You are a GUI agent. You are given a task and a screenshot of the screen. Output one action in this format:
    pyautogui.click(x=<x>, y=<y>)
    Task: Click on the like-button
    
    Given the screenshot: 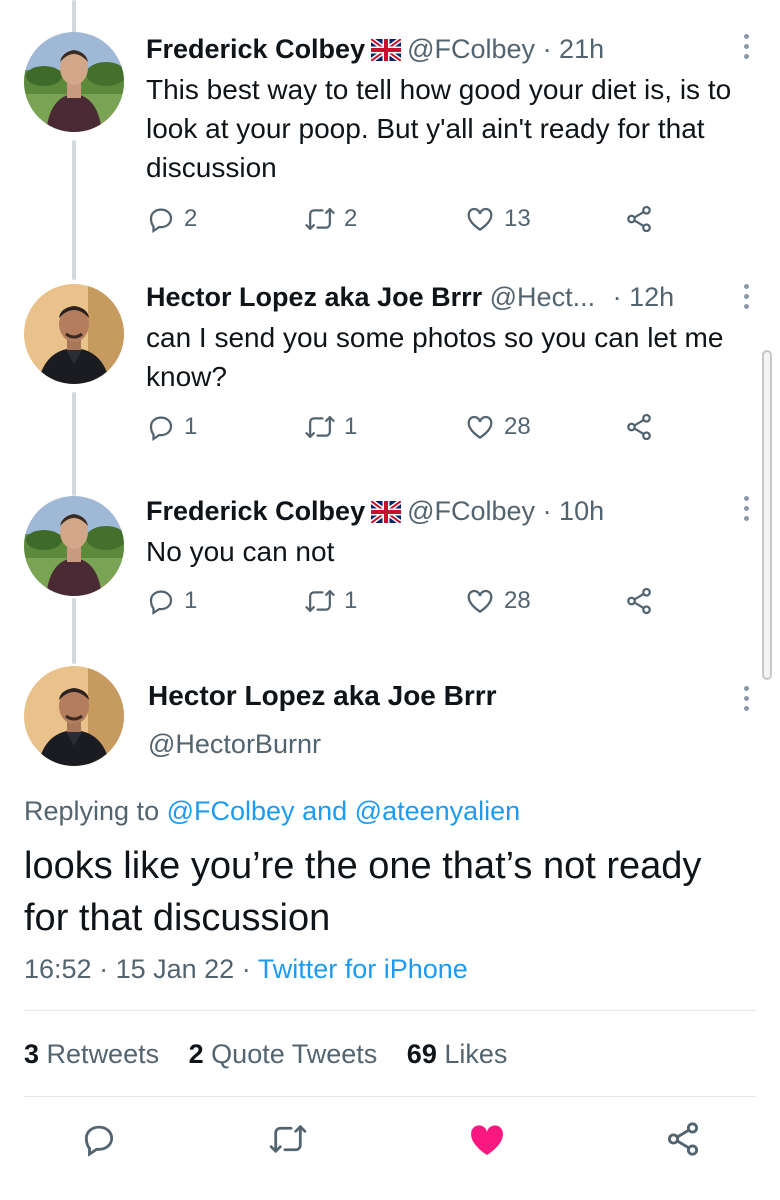 What is the action you would take?
    pyautogui.click(x=487, y=1142)
    